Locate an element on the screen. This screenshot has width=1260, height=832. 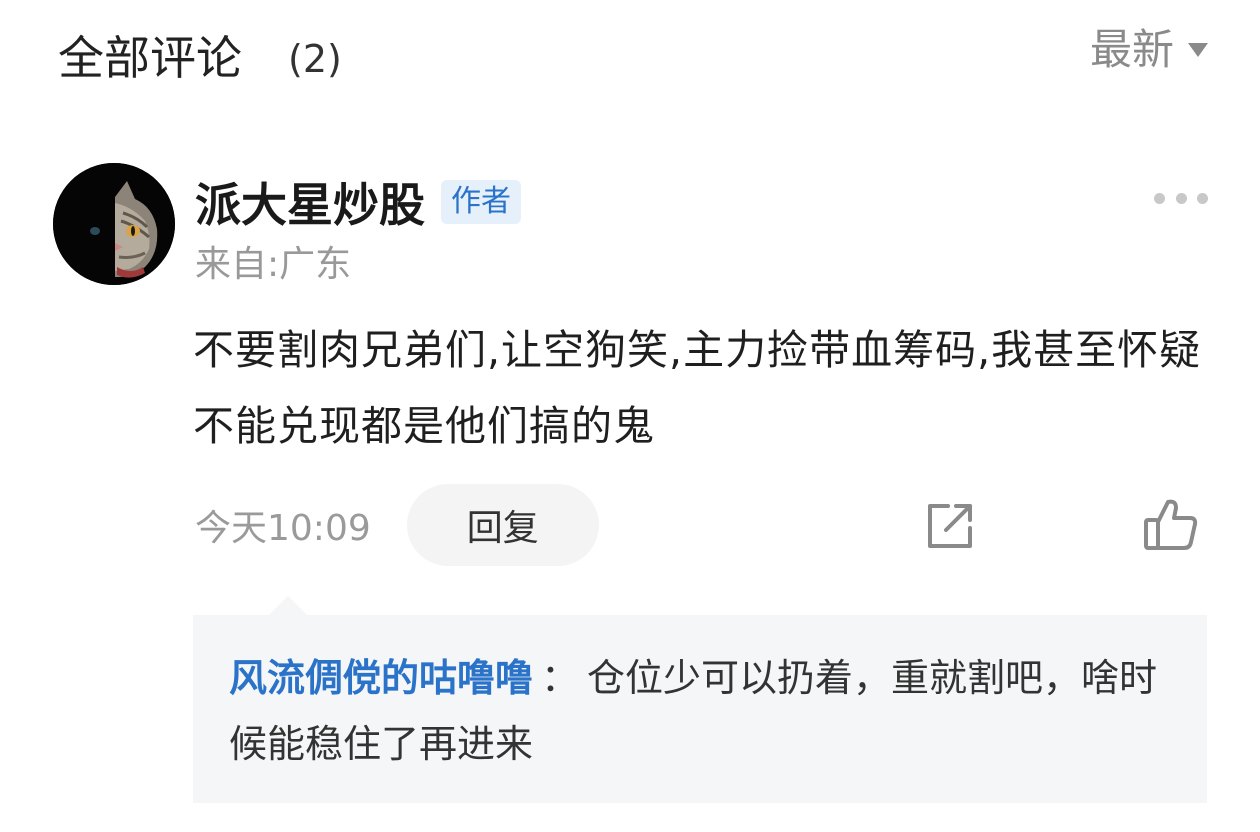
cat-avatar-image is located at coordinates (114, 224).